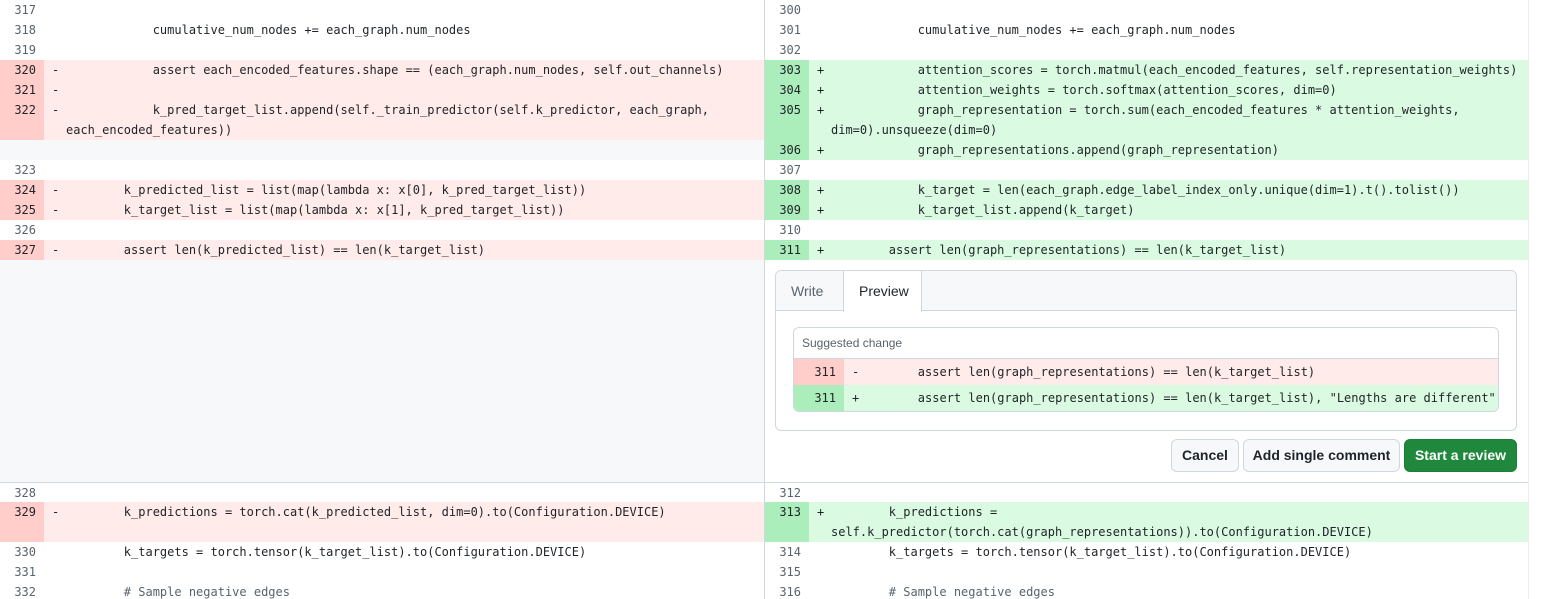 The width and height of the screenshot is (1553, 599). Describe the element at coordinates (1146, 590) in the screenshot. I see `diff-line: 316 # Sample negative edges` at that location.